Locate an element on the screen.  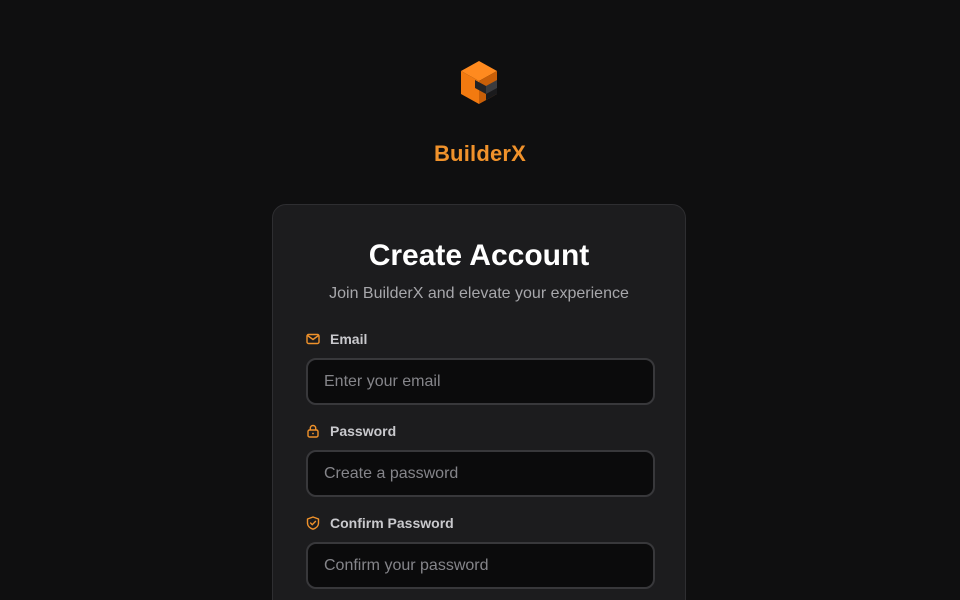
lock-icon is located at coordinates (313, 431).